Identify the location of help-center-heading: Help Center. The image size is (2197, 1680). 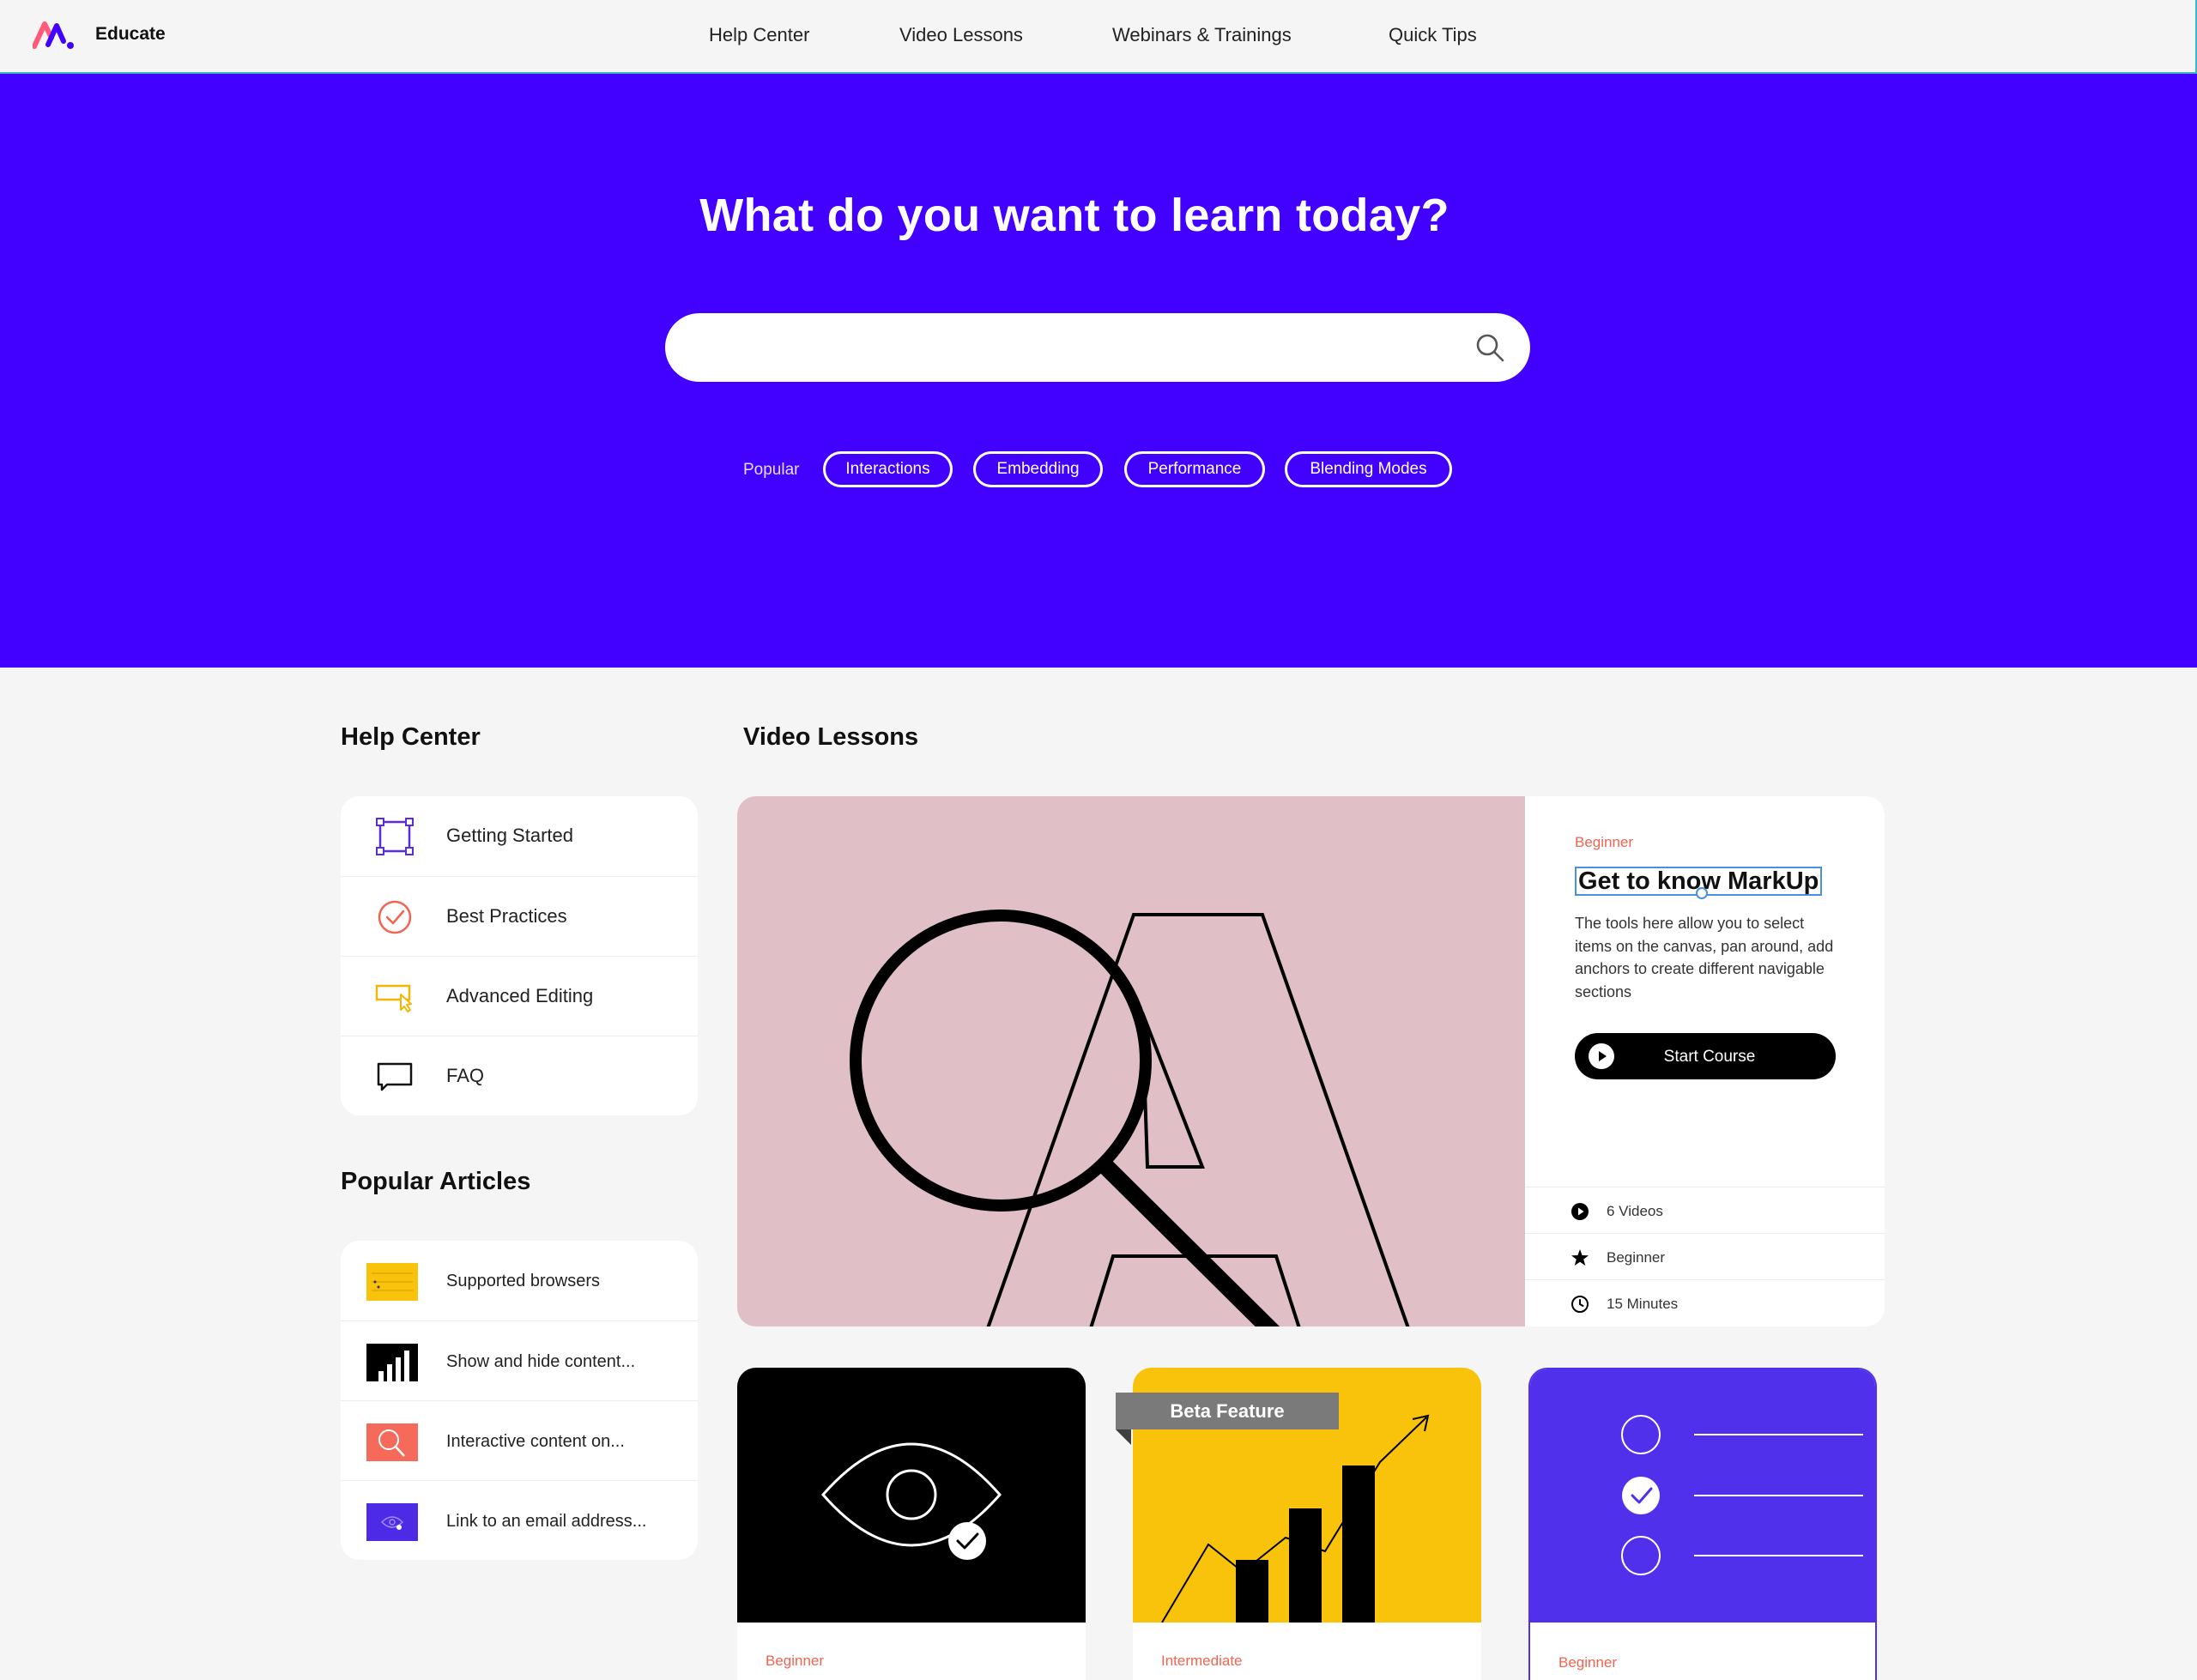
(411, 737).